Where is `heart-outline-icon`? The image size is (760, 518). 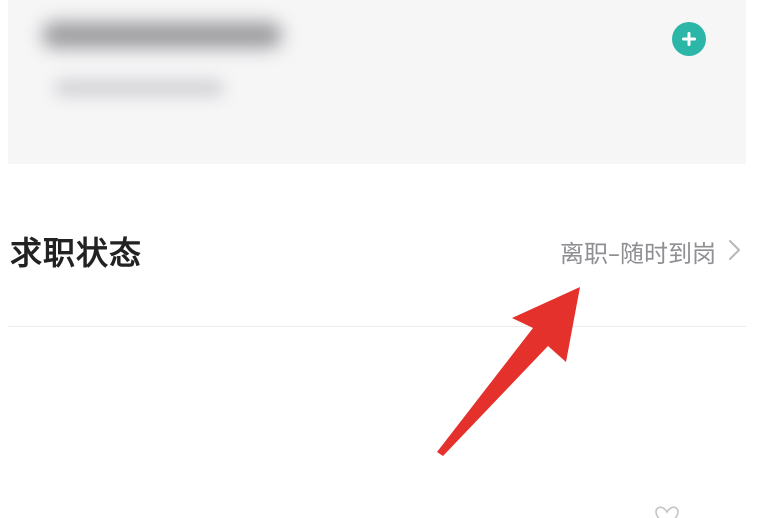 heart-outline-icon is located at coordinates (667, 512).